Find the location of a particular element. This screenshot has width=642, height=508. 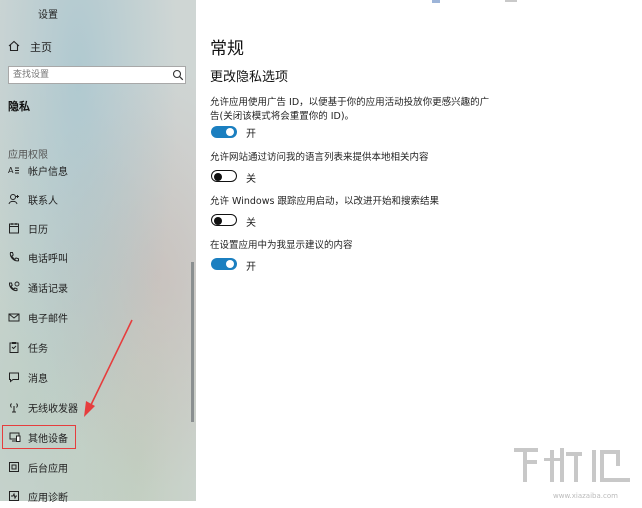

contacts-icon is located at coordinates (14, 199).